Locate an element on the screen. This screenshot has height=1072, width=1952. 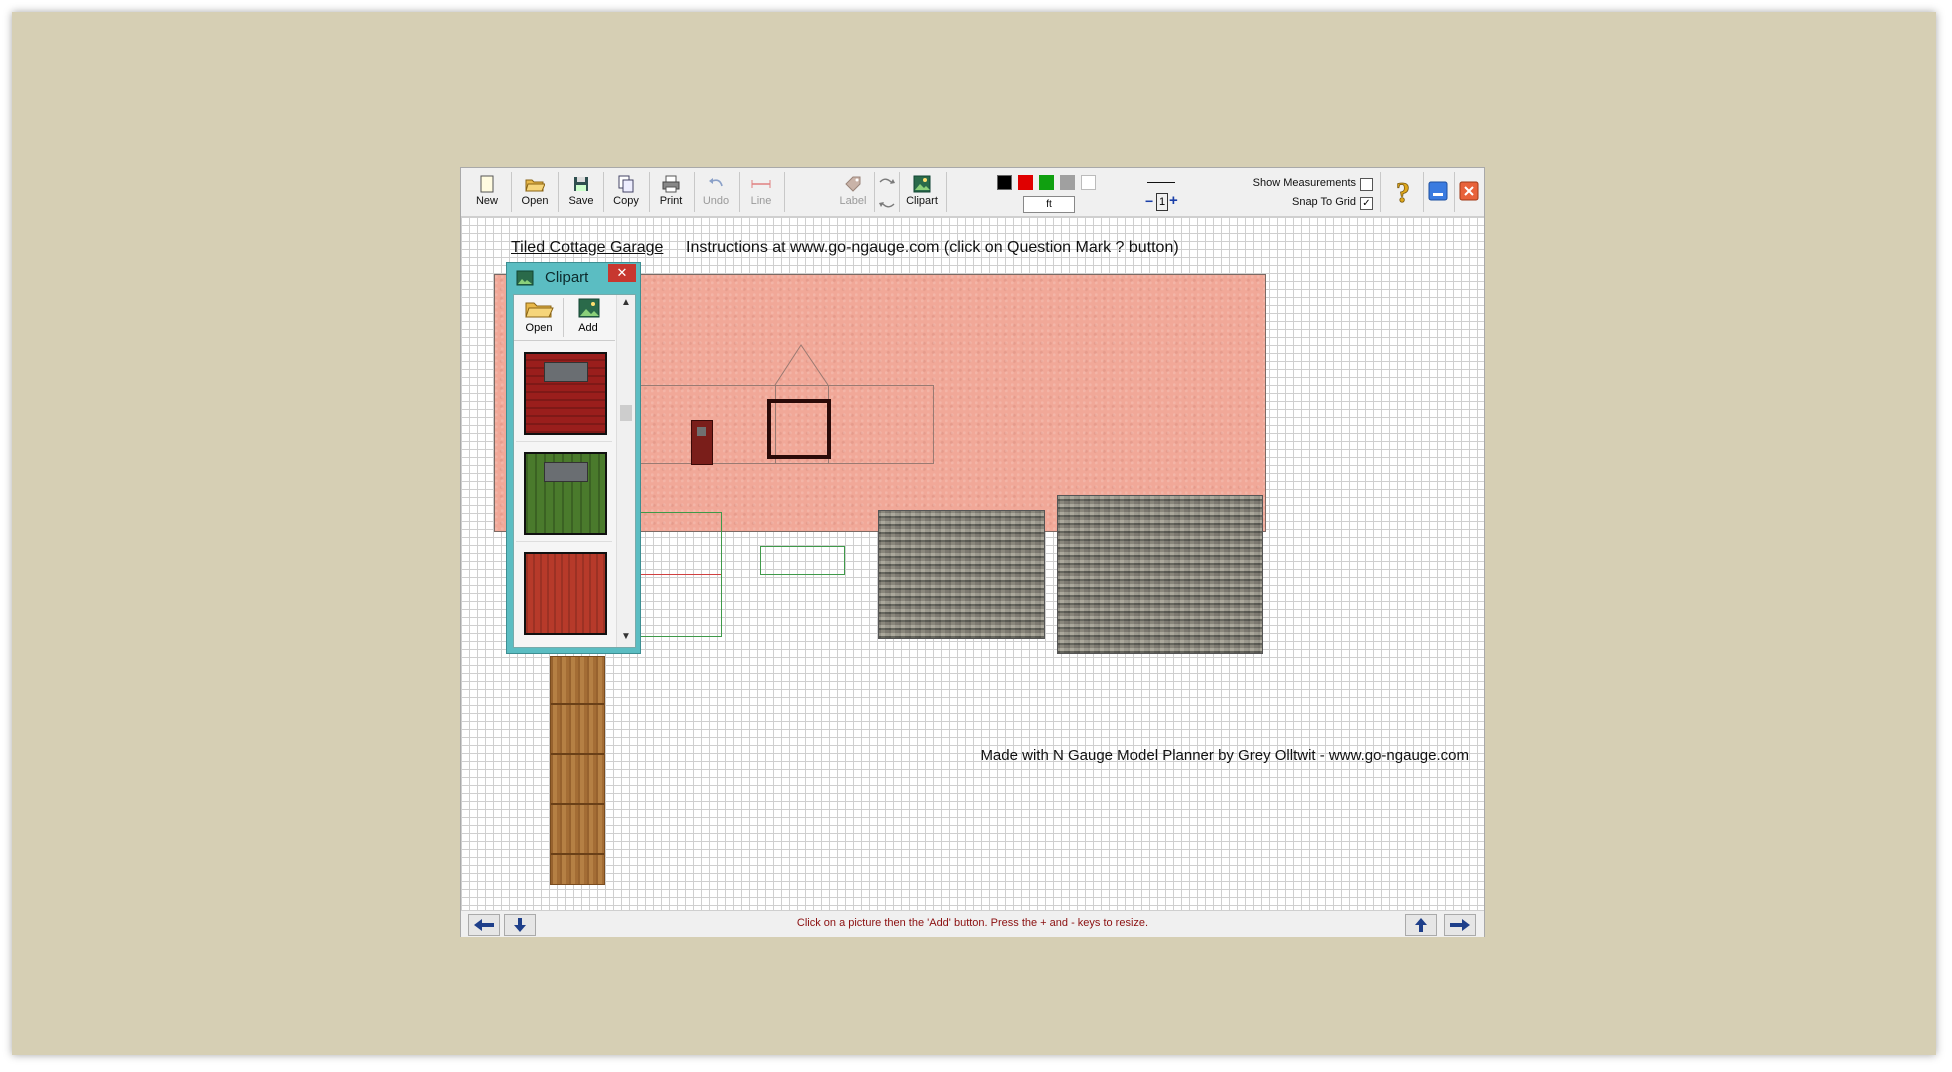
door-window is located at coordinates (701, 431).